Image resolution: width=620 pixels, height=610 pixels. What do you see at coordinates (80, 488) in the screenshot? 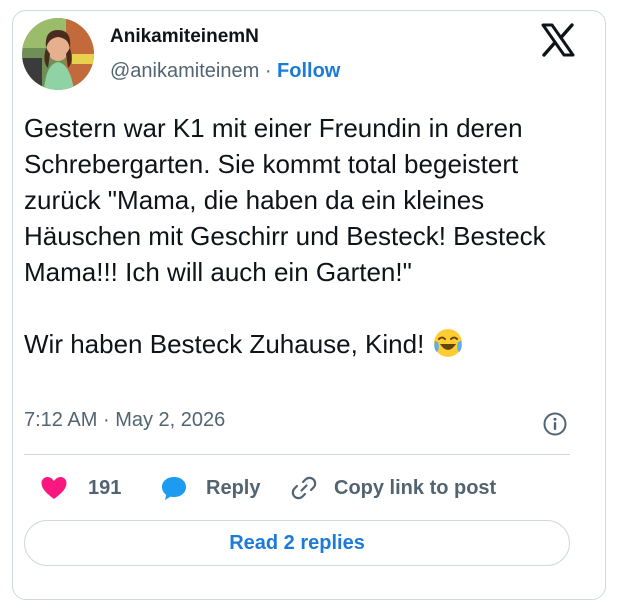
I see `like-button: 191` at bounding box center [80, 488].